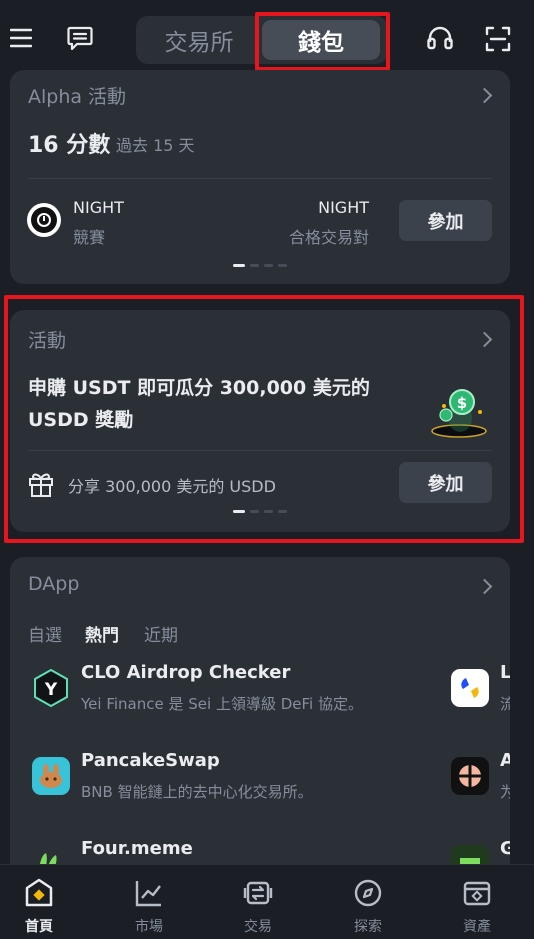 The width and height of the screenshot is (534, 939). Describe the element at coordinates (505, 792) in the screenshot. I see `peek-app-desc: 为` at that location.